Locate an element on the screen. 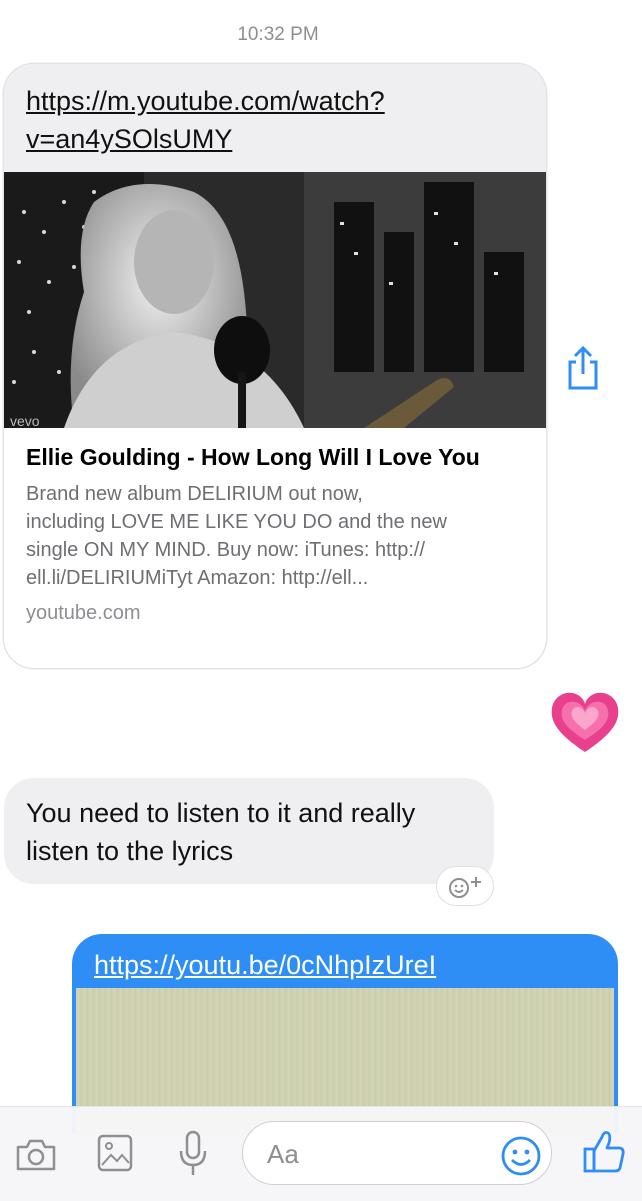  image-icon is located at coordinates (115, 1155).